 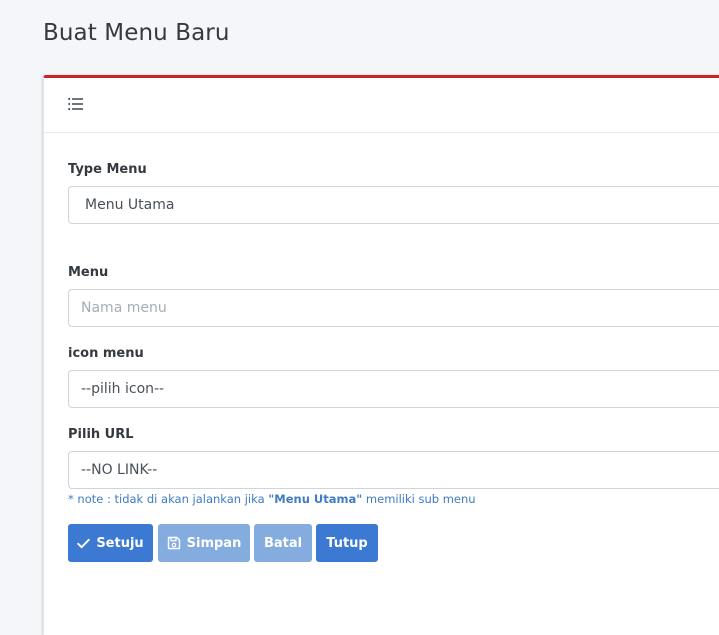 What do you see at coordinates (393, 389) in the screenshot?
I see `icon-menu-select: --pilih icon--` at bounding box center [393, 389].